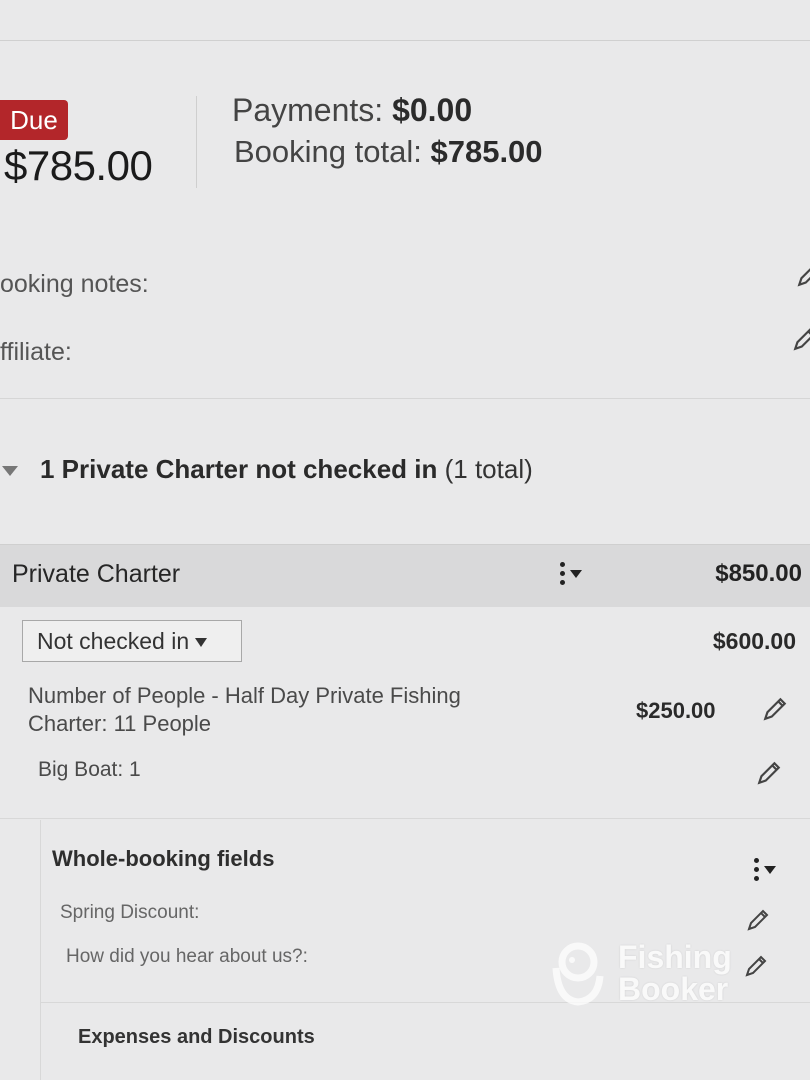 The image size is (810, 1080). Describe the element at coordinates (163, 858) in the screenshot. I see `whole-booking-title: Whole-booking fields` at that location.